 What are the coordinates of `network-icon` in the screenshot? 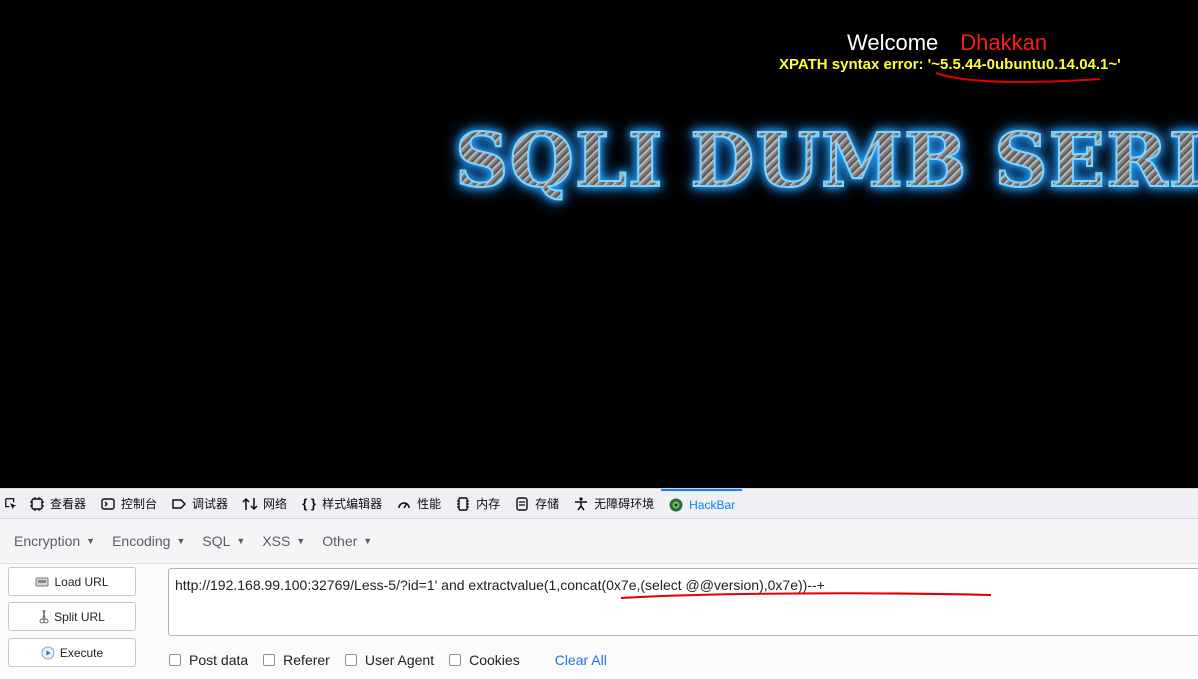 It's located at (250, 504).